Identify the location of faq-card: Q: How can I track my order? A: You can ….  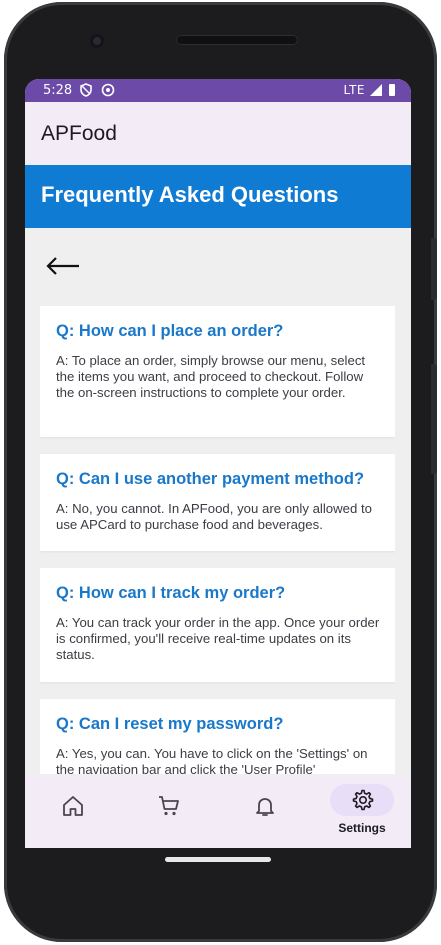
(217, 625).